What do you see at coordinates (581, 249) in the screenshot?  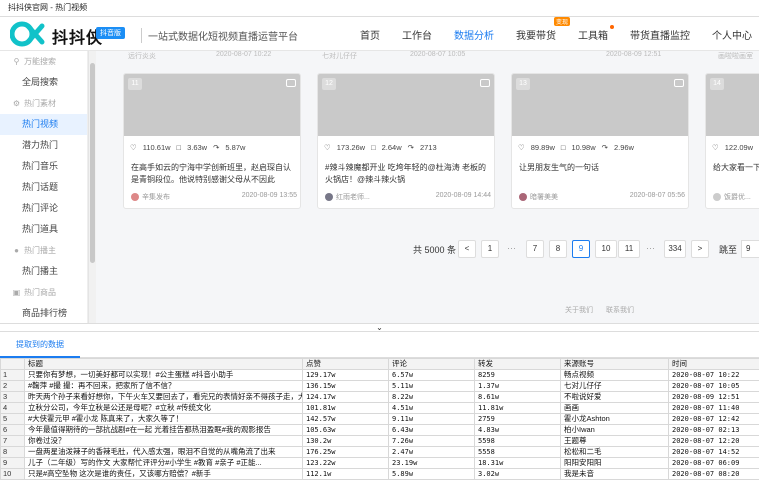 I see `page-button-current: 9` at bounding box center [581, 249].